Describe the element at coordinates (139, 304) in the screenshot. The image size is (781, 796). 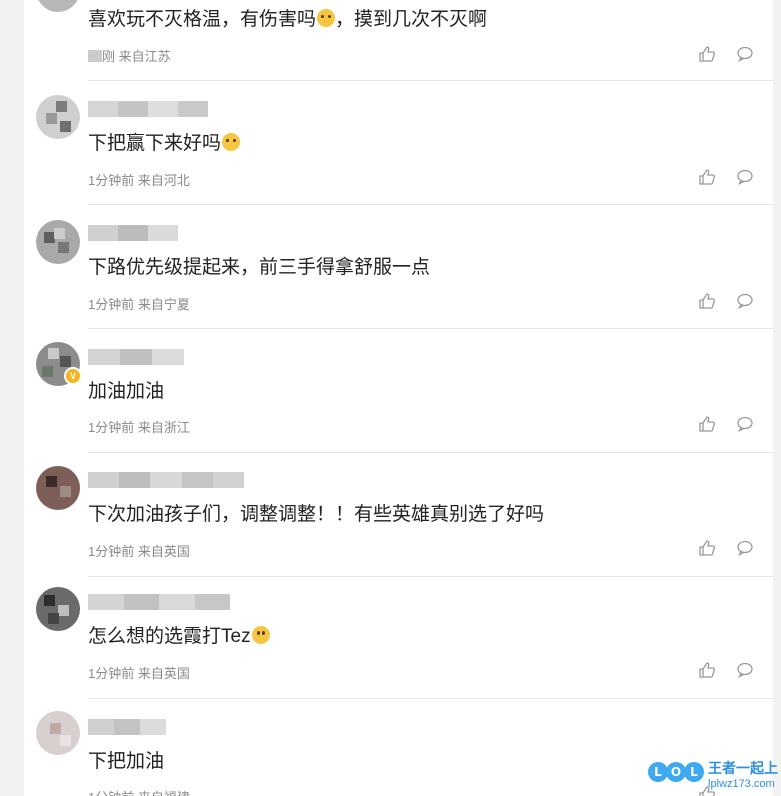
I see `comment-meta: 1分钟前 来自宁夏` at that location.